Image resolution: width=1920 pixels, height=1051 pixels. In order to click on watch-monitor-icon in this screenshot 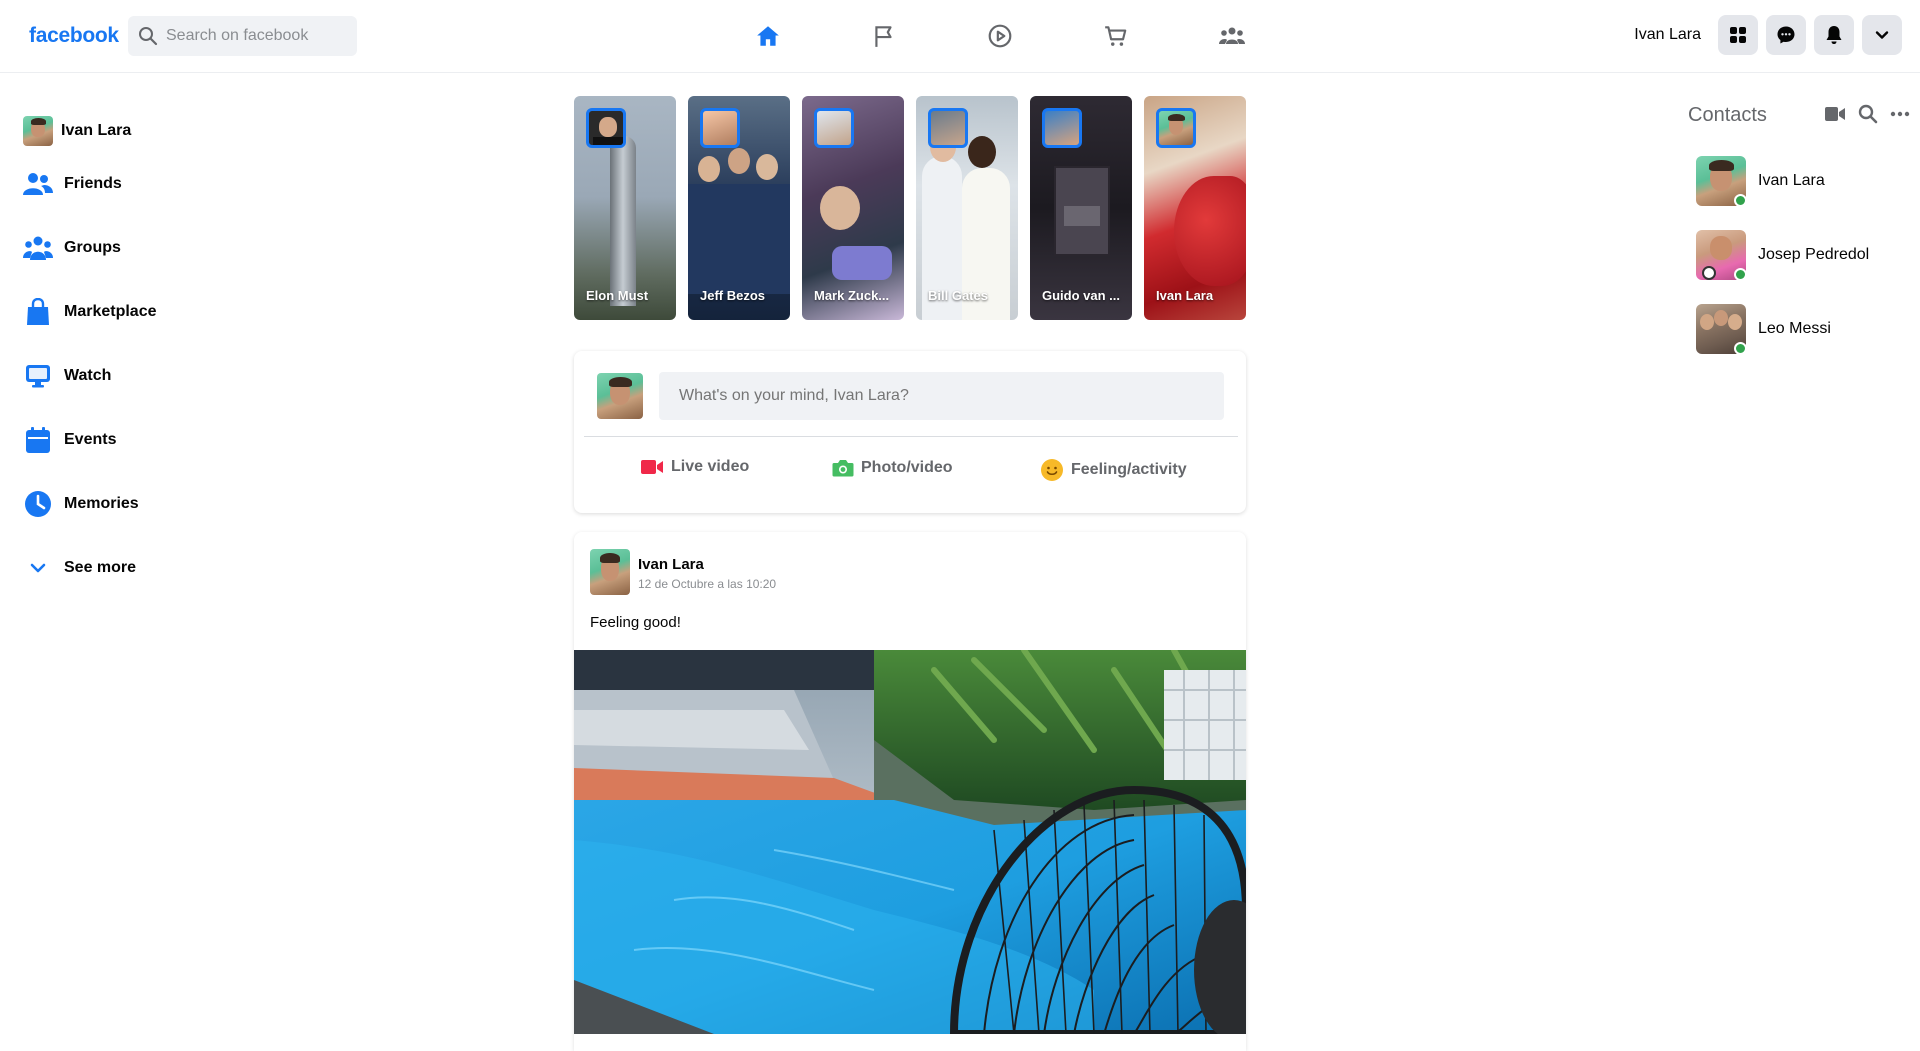, I will do `click(38, 376)`.